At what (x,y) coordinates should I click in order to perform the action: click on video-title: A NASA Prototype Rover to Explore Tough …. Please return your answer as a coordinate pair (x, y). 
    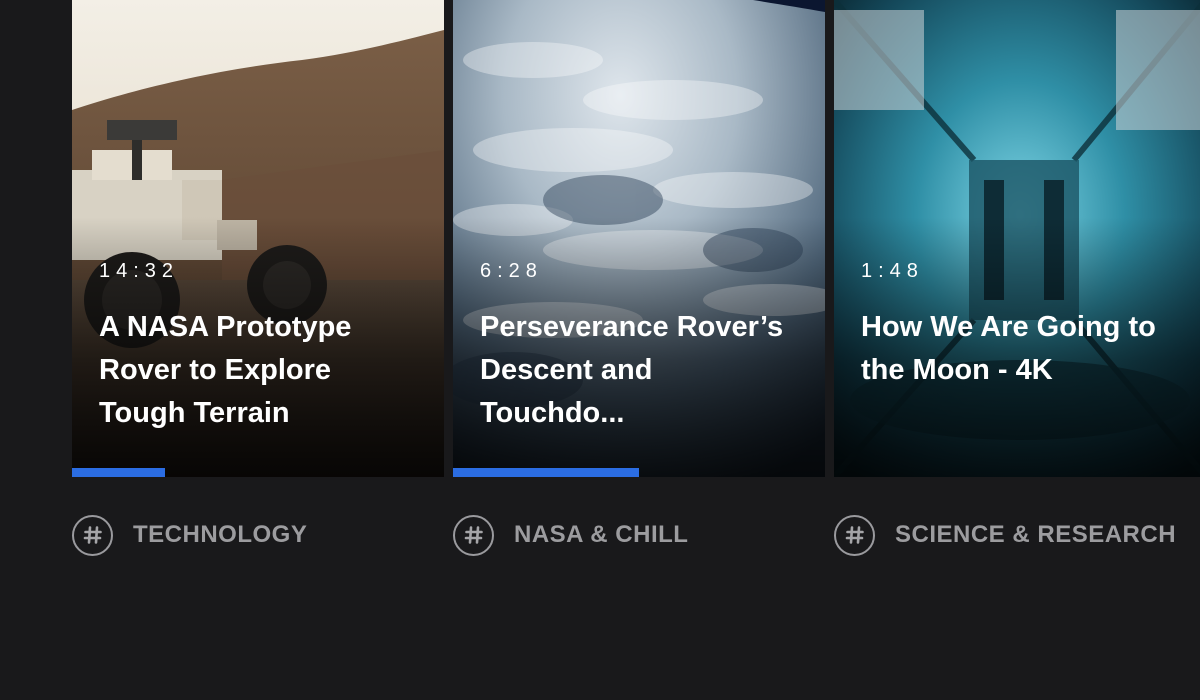
    Looking at the image, I should click on (259, 370).